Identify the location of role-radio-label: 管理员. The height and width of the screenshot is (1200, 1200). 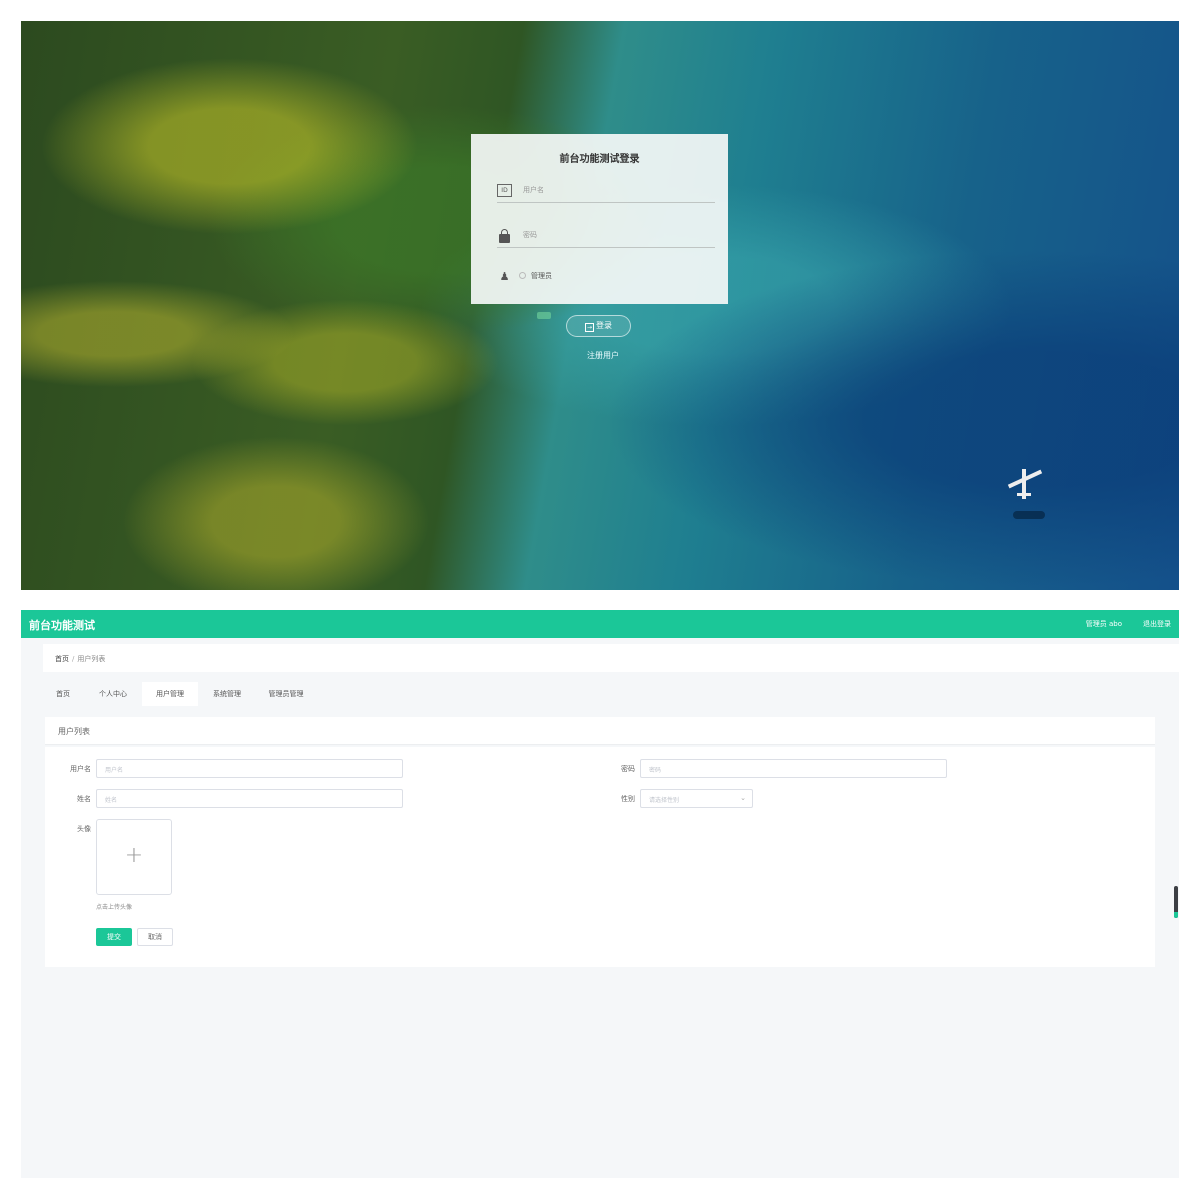
(541, 276).